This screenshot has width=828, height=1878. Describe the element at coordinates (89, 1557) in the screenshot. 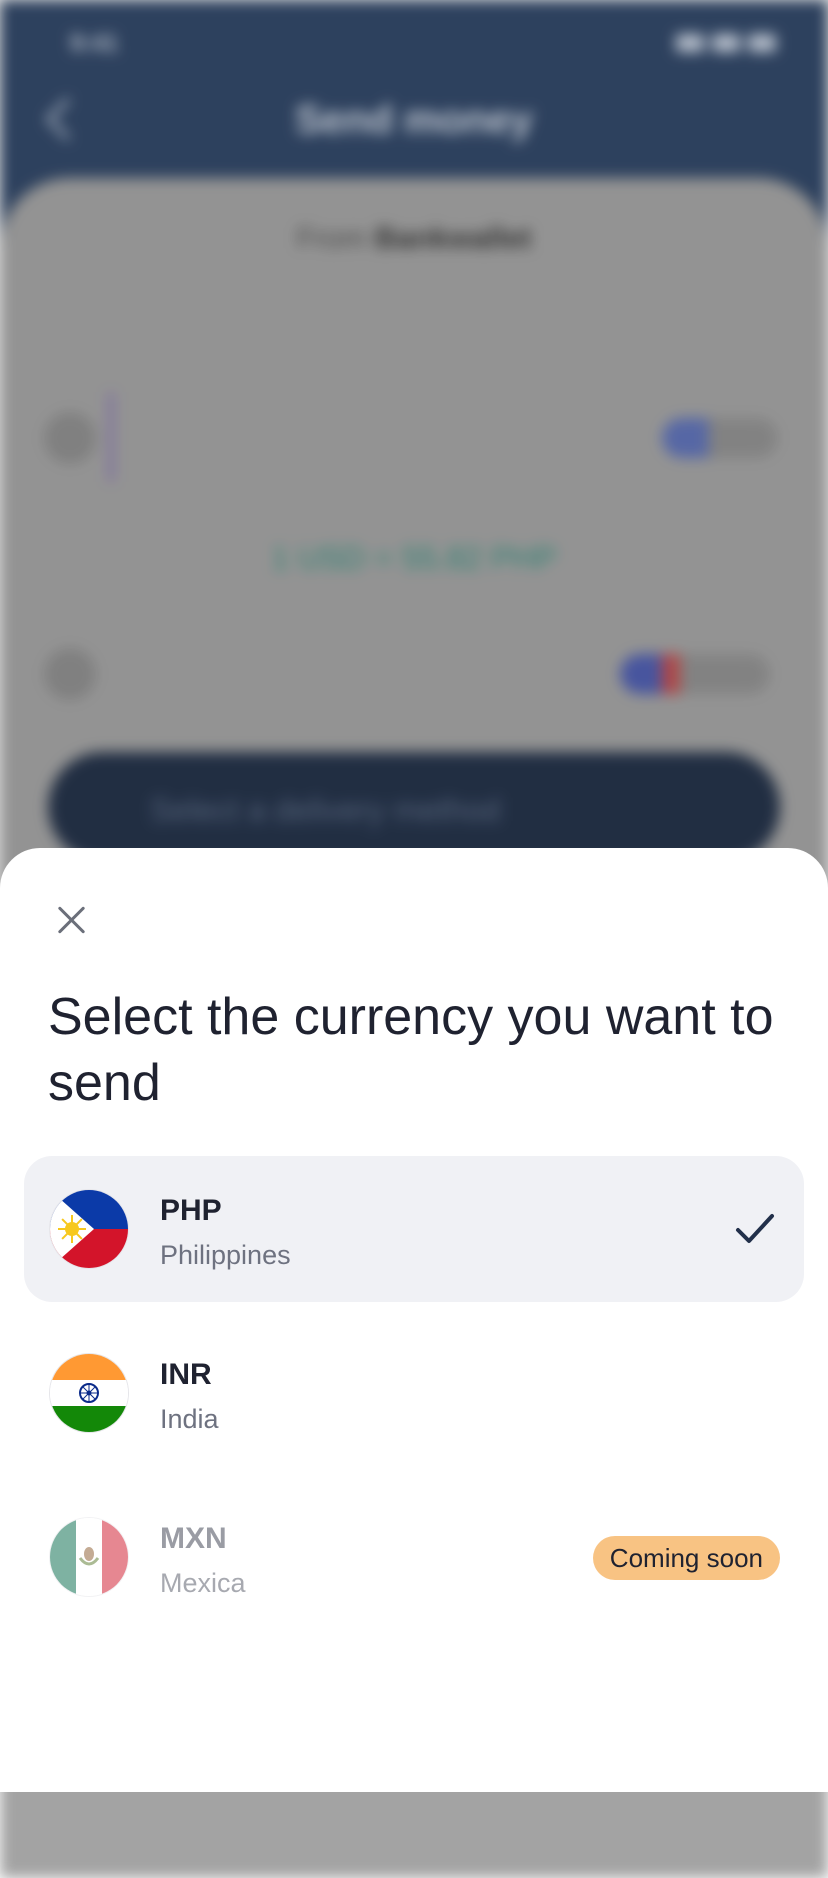

I see `mexico-flag-icon` at that location.